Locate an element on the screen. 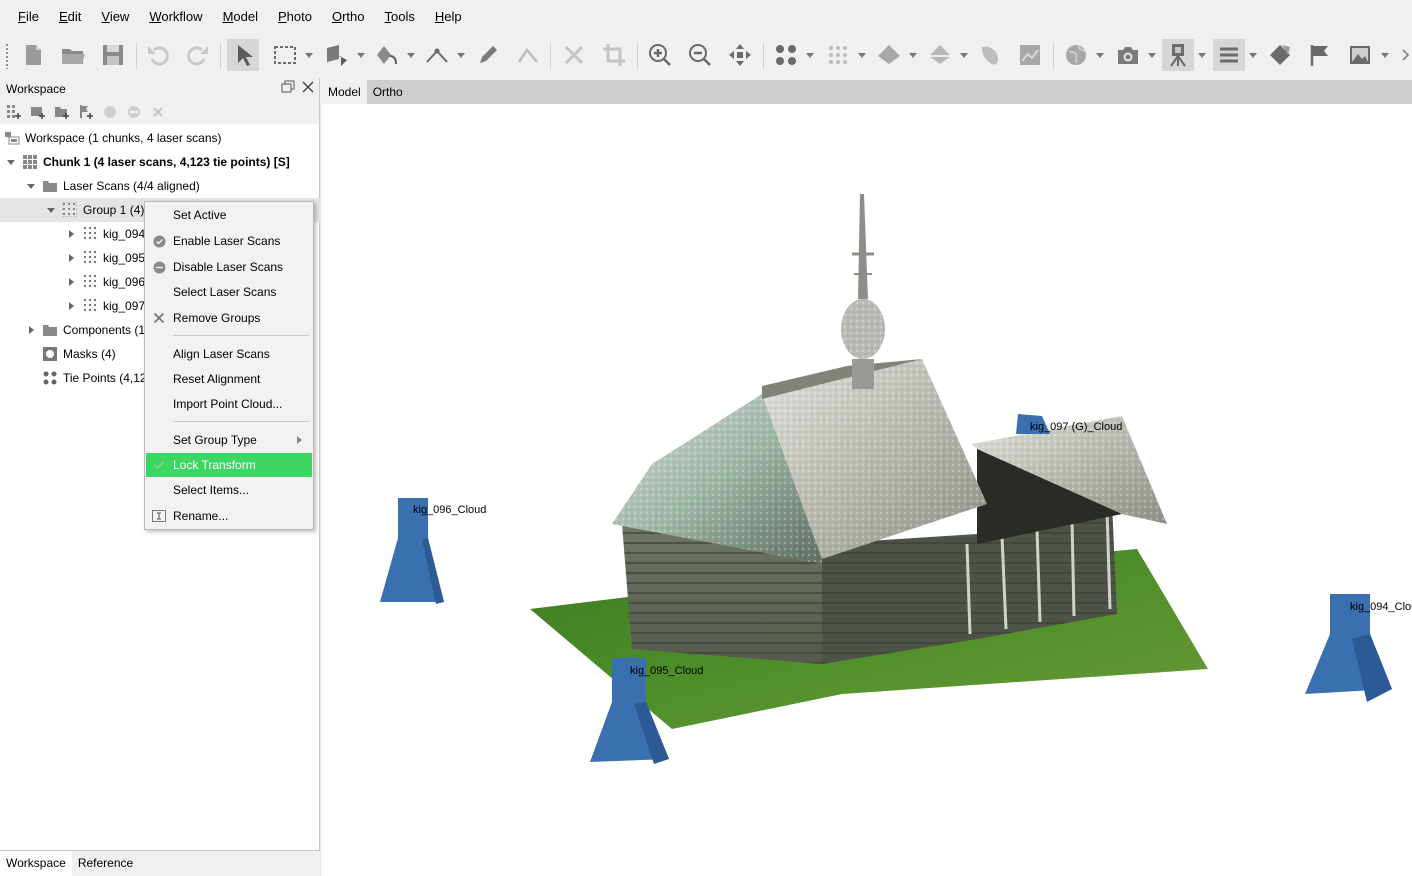  shapes-button is located at coordinates (1229, 55).